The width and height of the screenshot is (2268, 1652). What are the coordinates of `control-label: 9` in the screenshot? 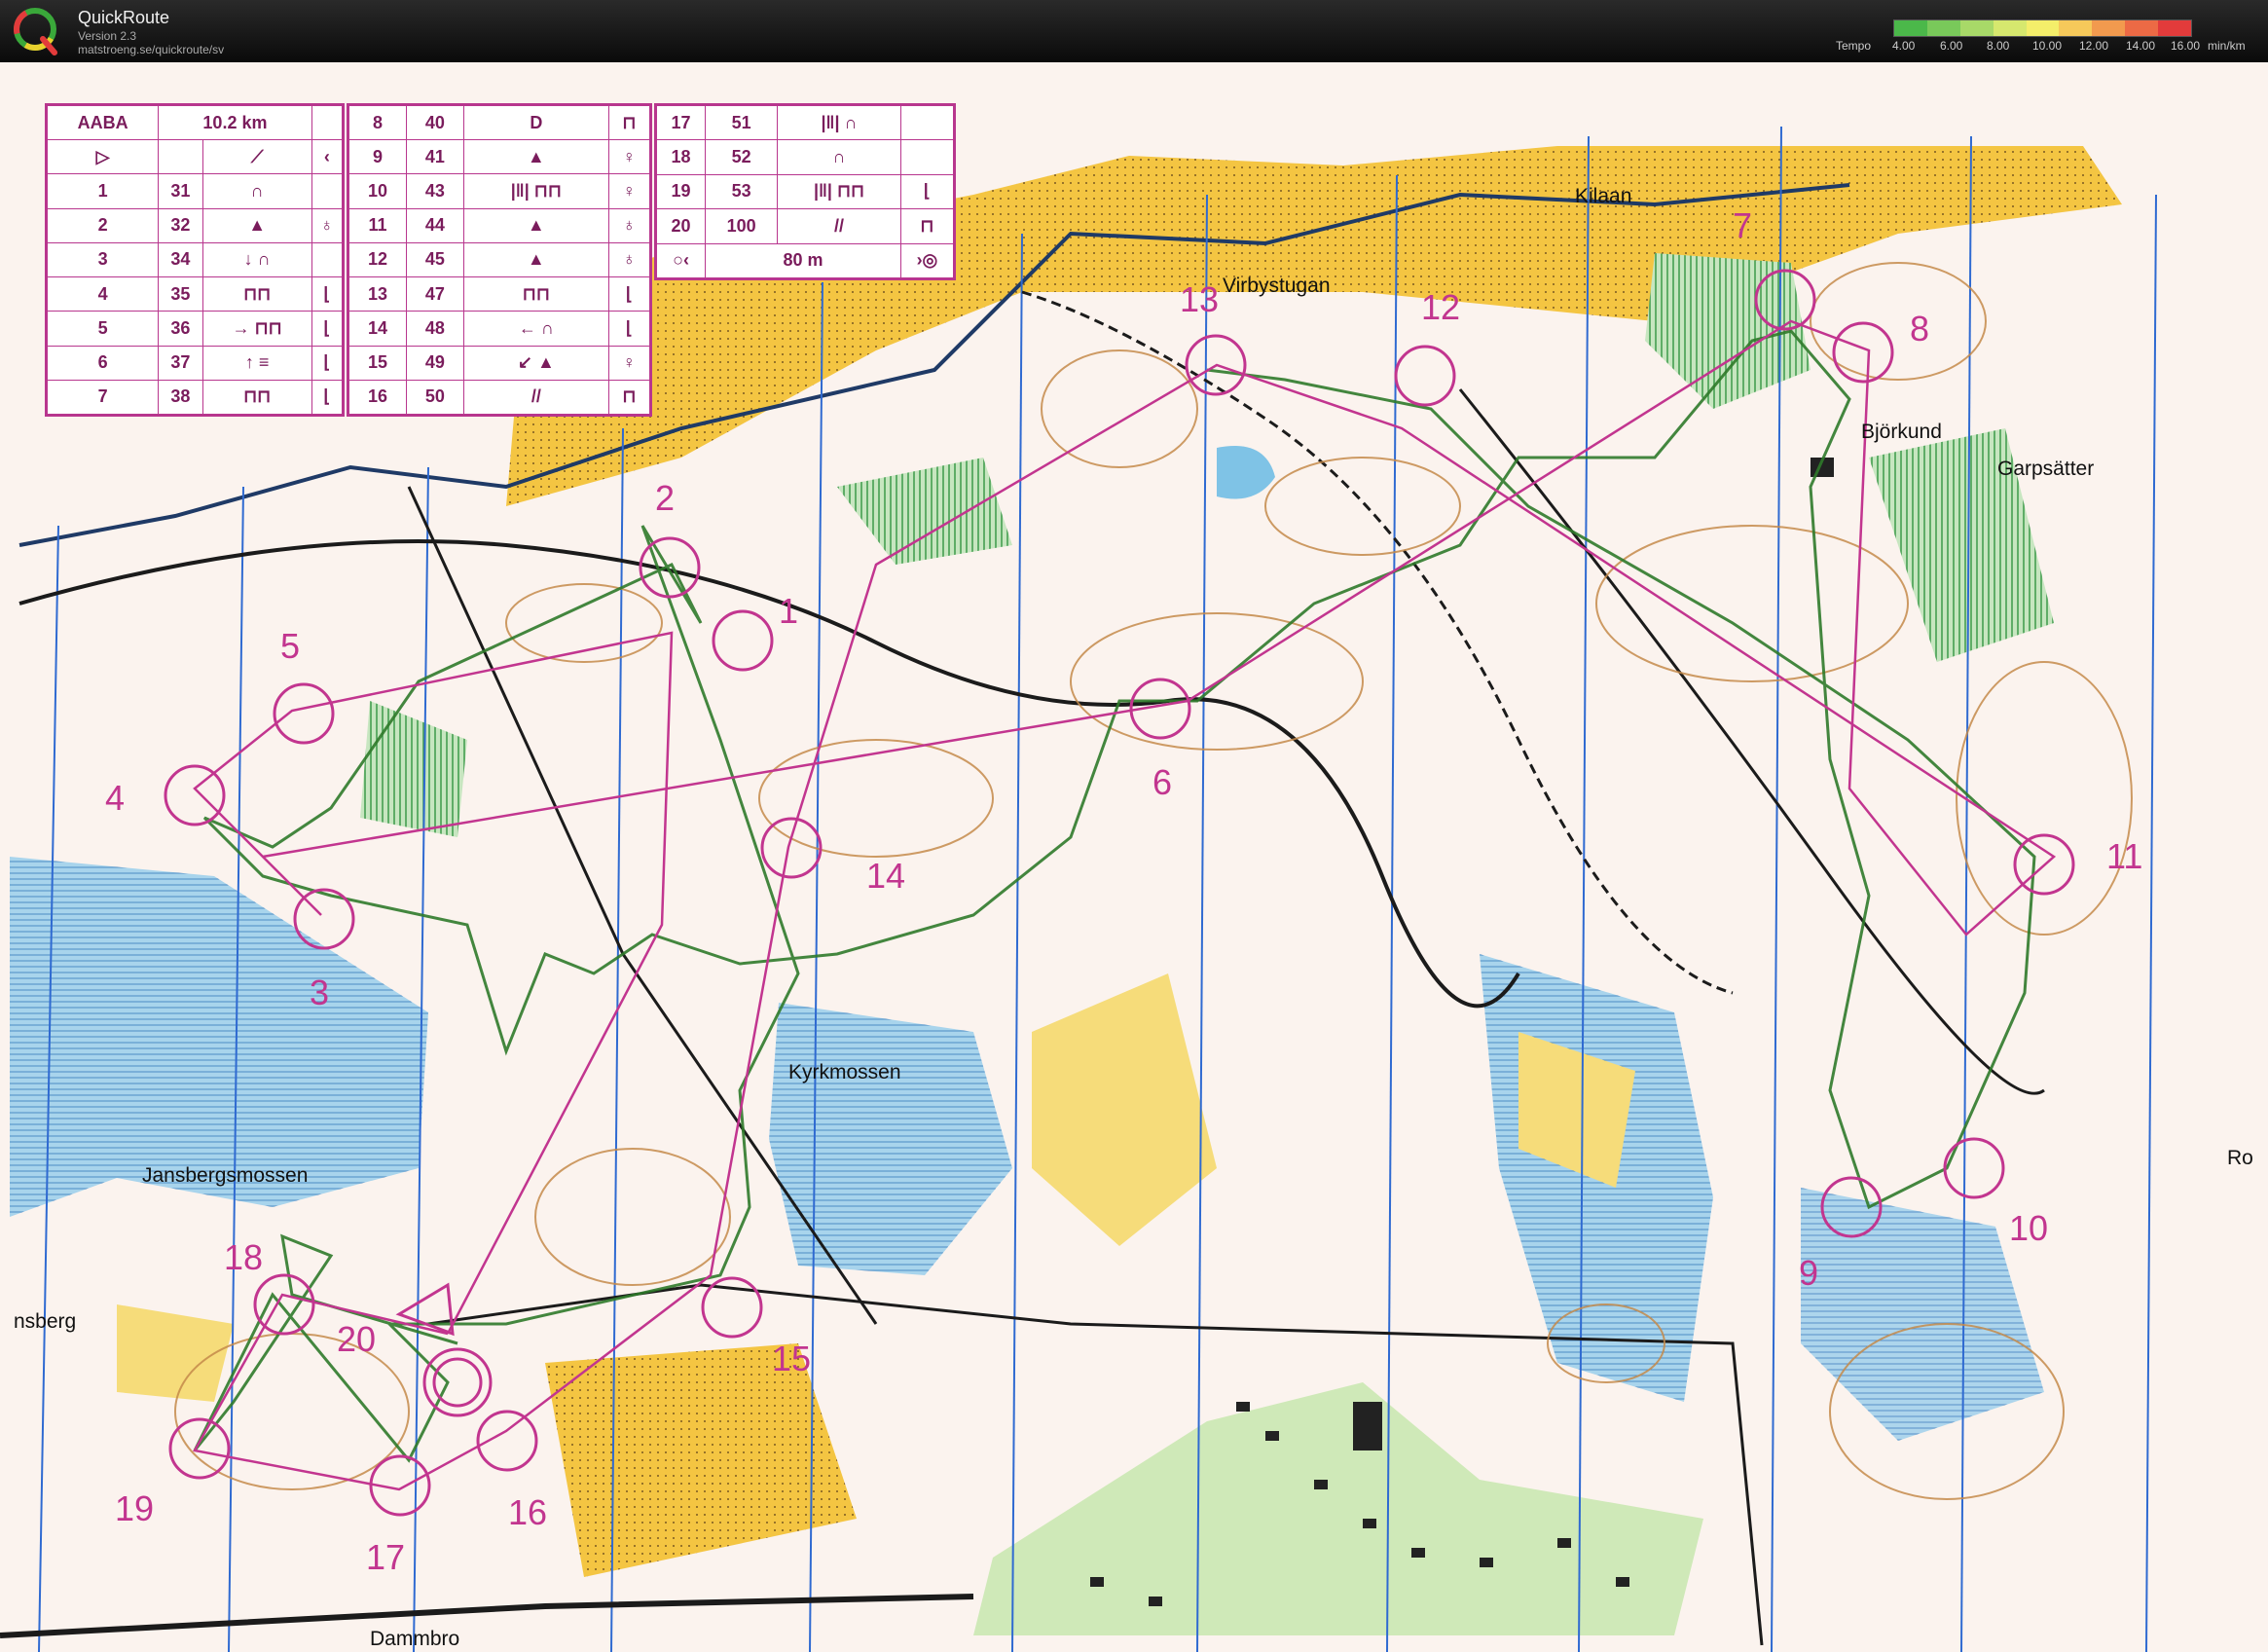 It's located at (1808, 1273).